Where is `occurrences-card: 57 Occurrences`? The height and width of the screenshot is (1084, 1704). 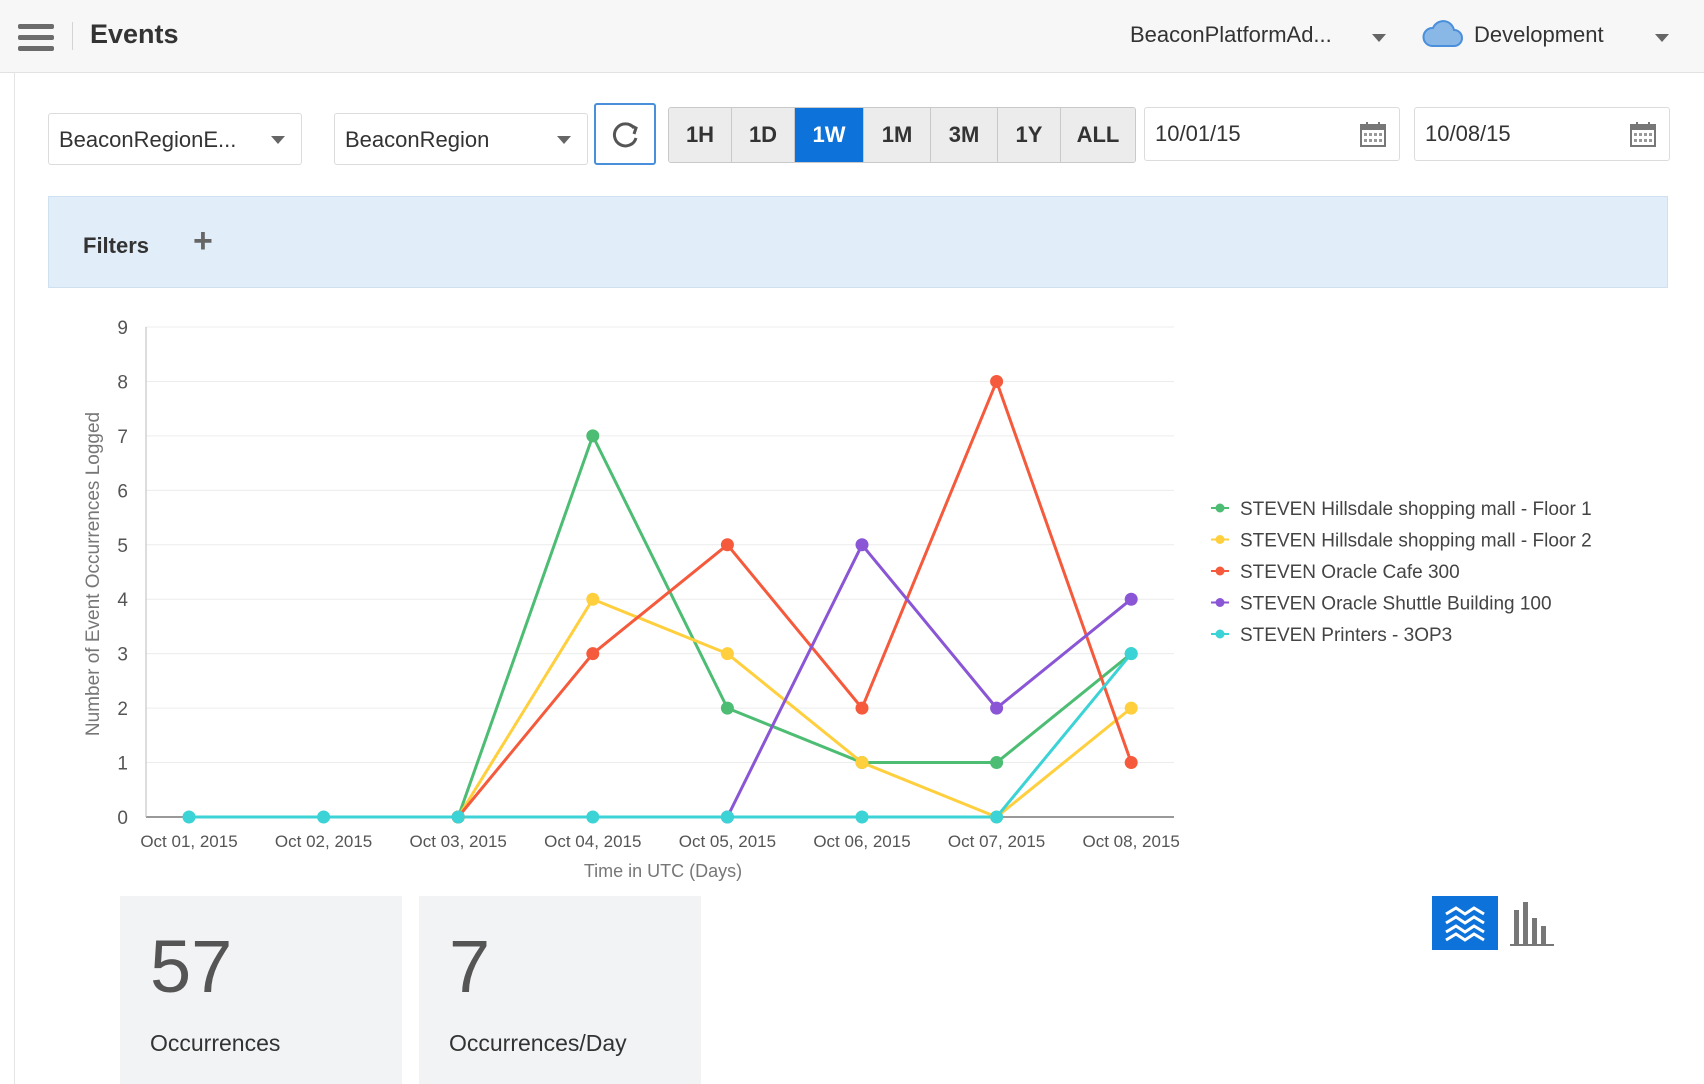 occurrences-card: 57 Occurrences is located at coordinates (261, 990).